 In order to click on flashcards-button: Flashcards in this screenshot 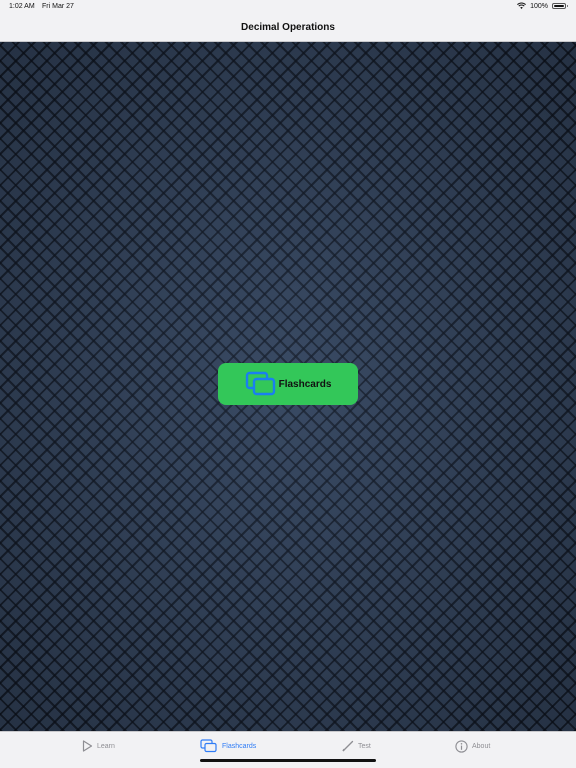, I will do `click(288, 384)`.